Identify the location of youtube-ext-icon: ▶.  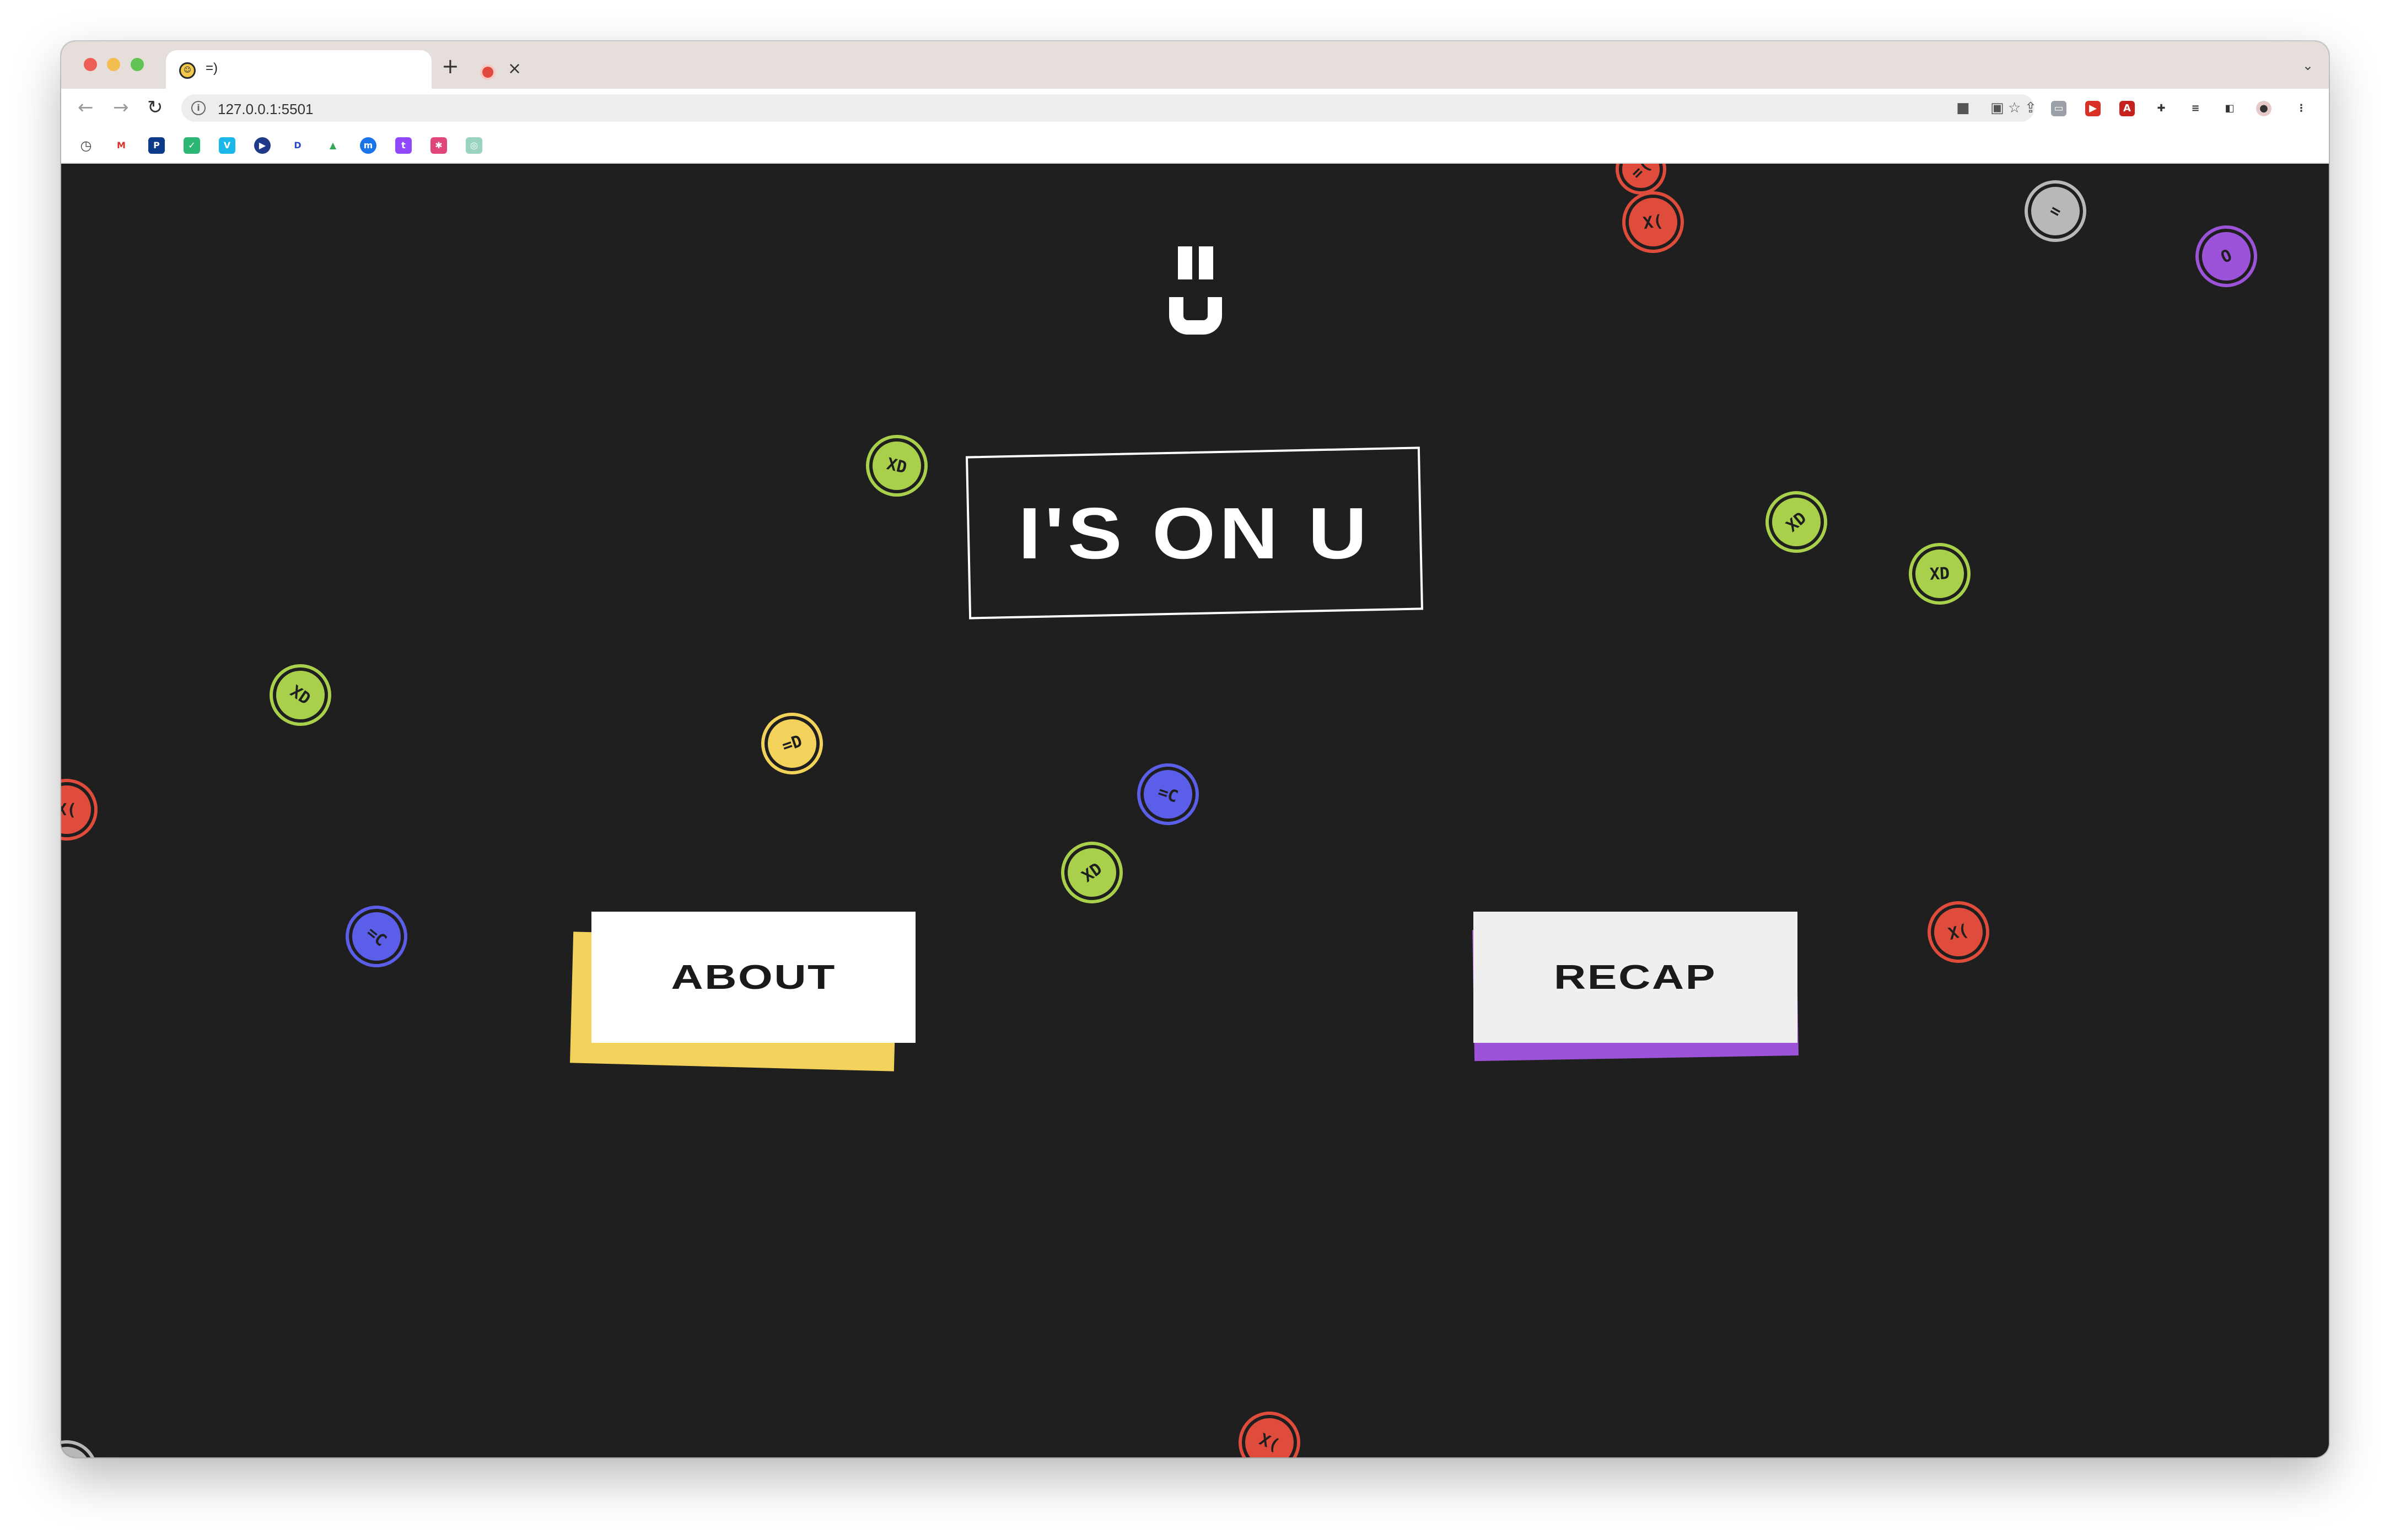
(2093, 108).